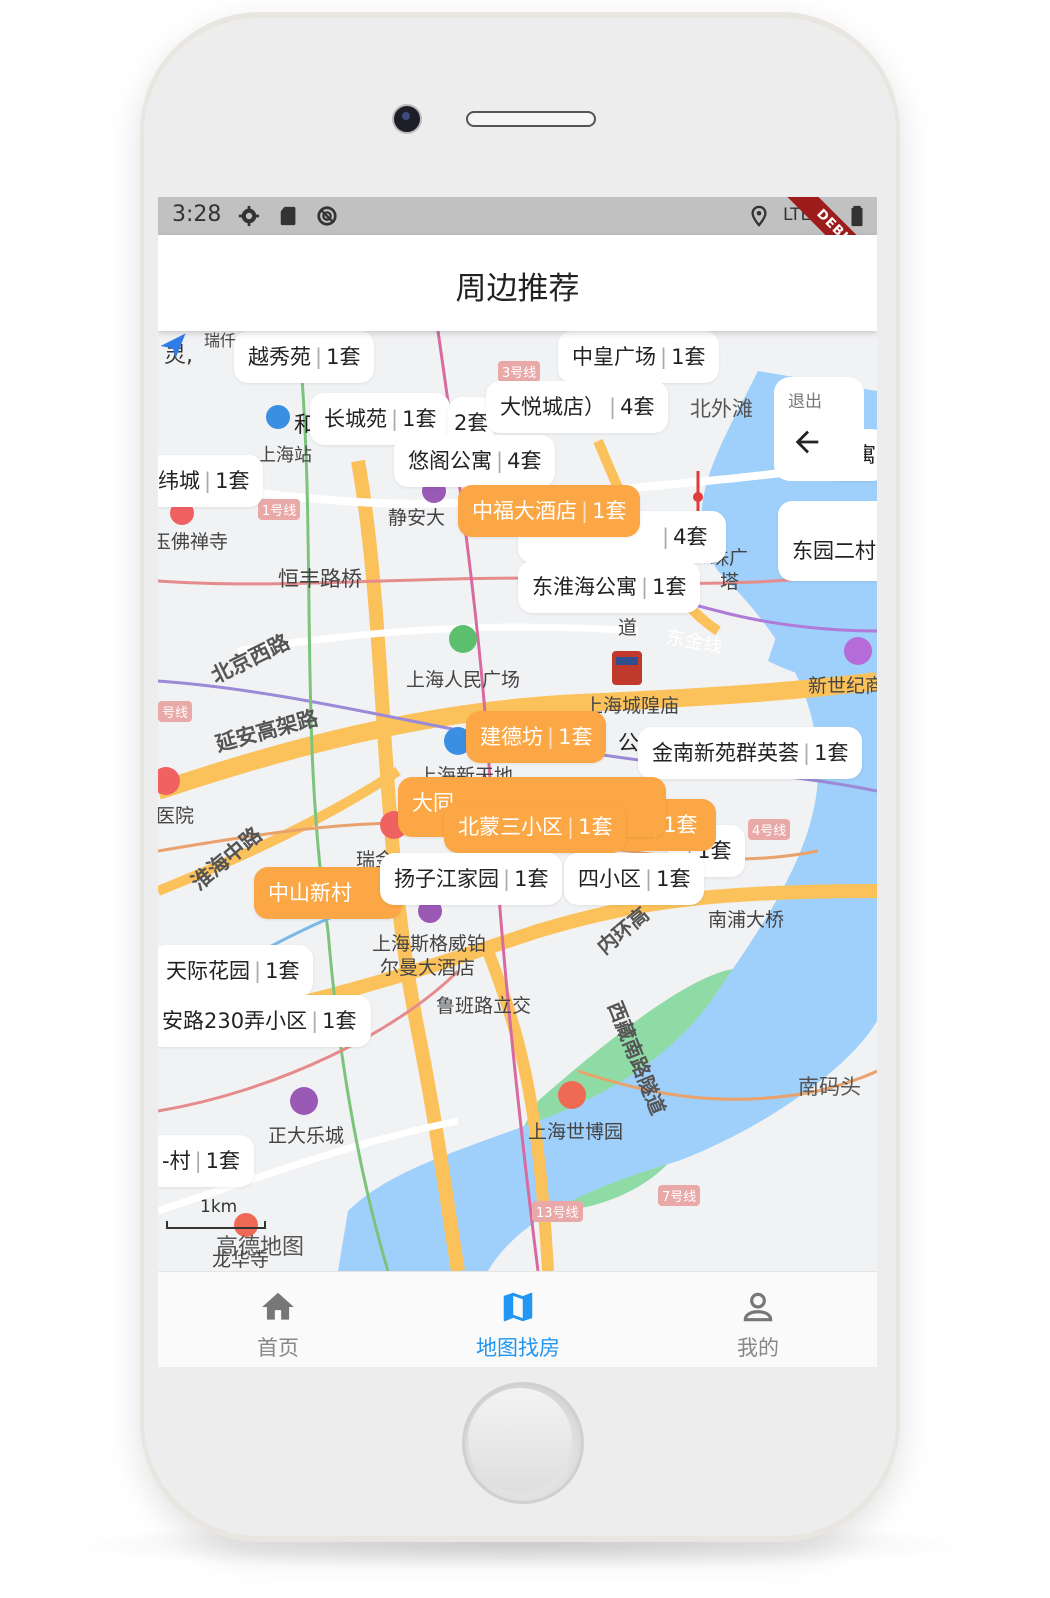 Image resolution: width=1050 pixels, height=1598 pixels. Describe the element at coordinates (572, 1095) in the screenshot. I see `expo-marker` at that location.